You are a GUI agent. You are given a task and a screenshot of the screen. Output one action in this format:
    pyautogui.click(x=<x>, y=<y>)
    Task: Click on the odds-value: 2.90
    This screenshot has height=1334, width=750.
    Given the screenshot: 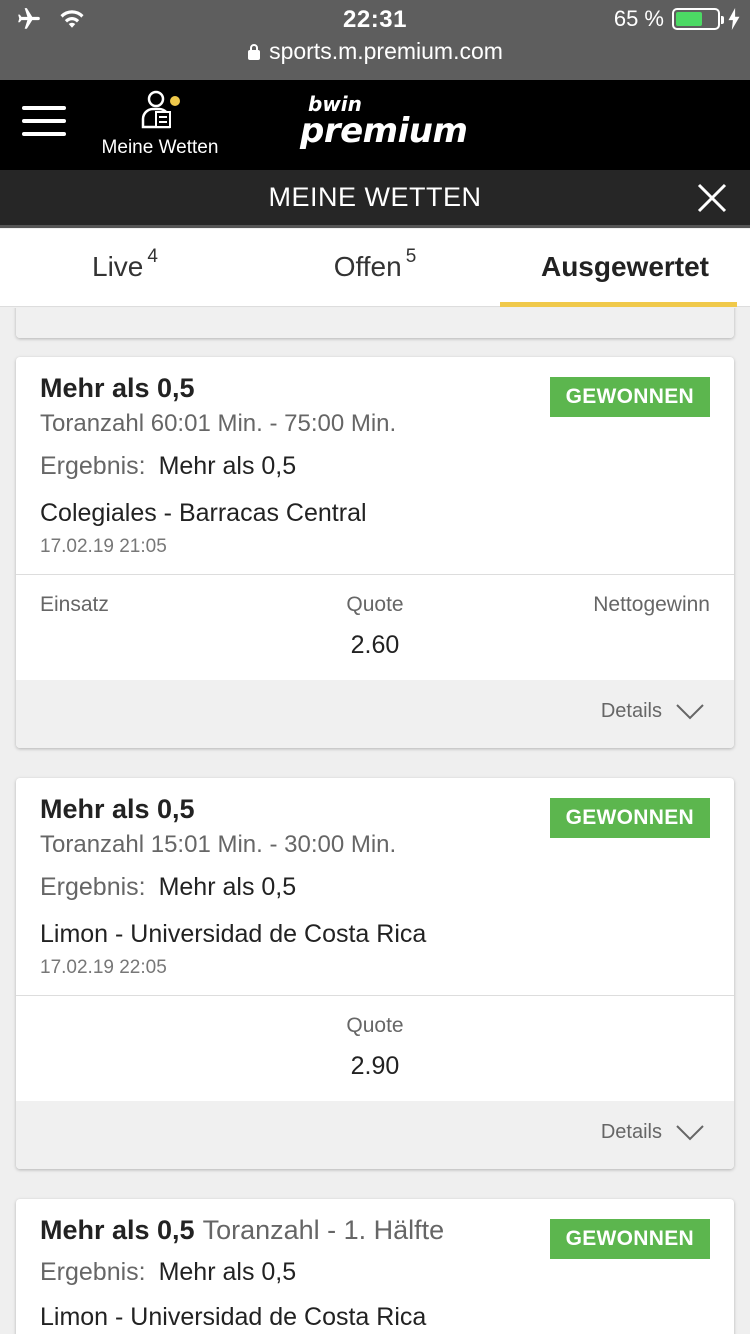 What is the action you would take?
    pyautogui.click(x=375, y=1066)
    